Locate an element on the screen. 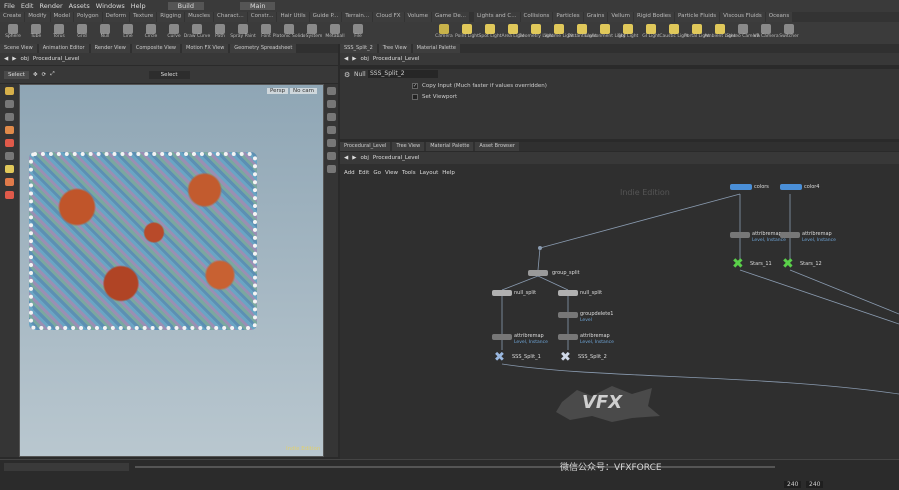  tab-composite-view: Composite View is located at coordinates (155, 48).